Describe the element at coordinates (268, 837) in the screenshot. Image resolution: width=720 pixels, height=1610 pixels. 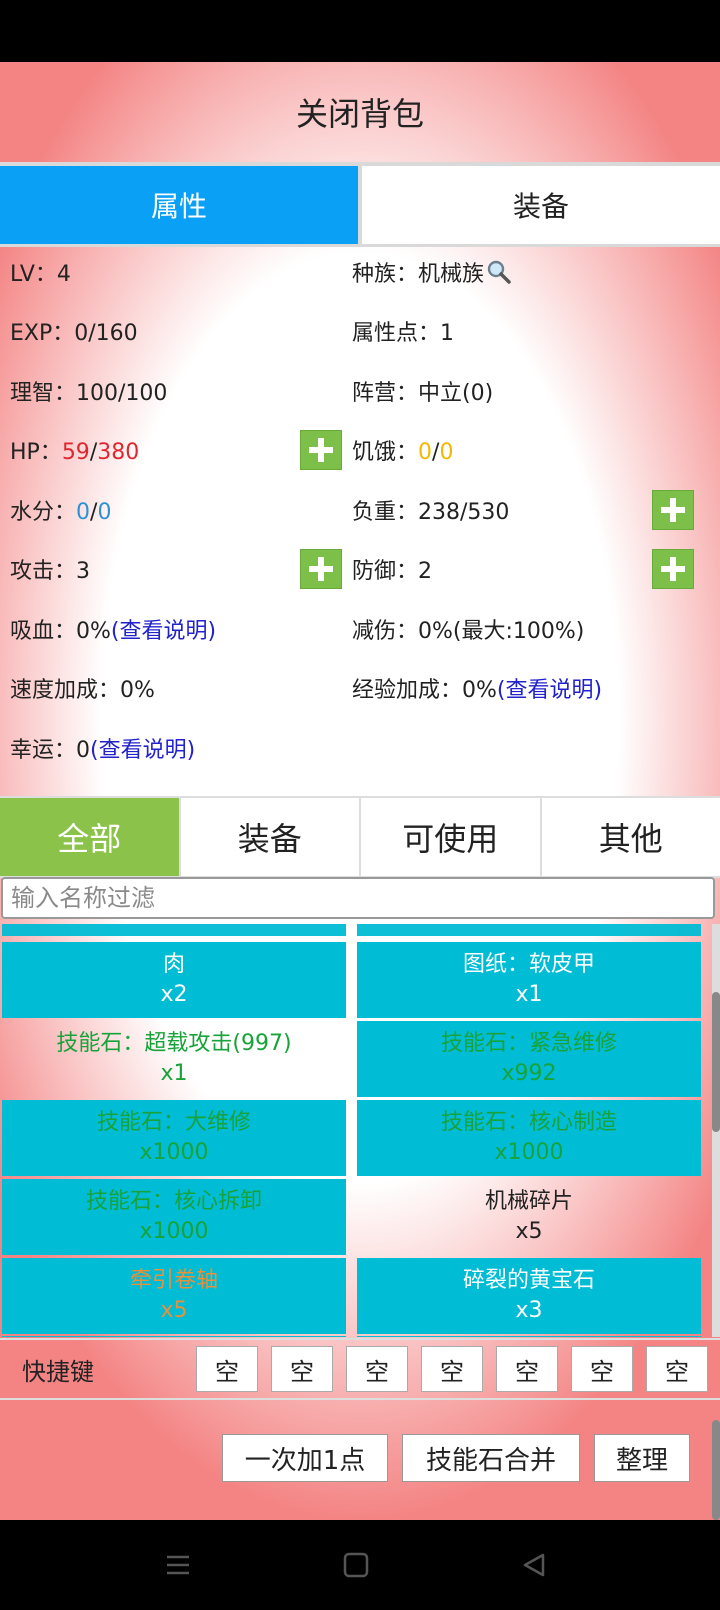
I see `category-equipment: 装备` at that location.